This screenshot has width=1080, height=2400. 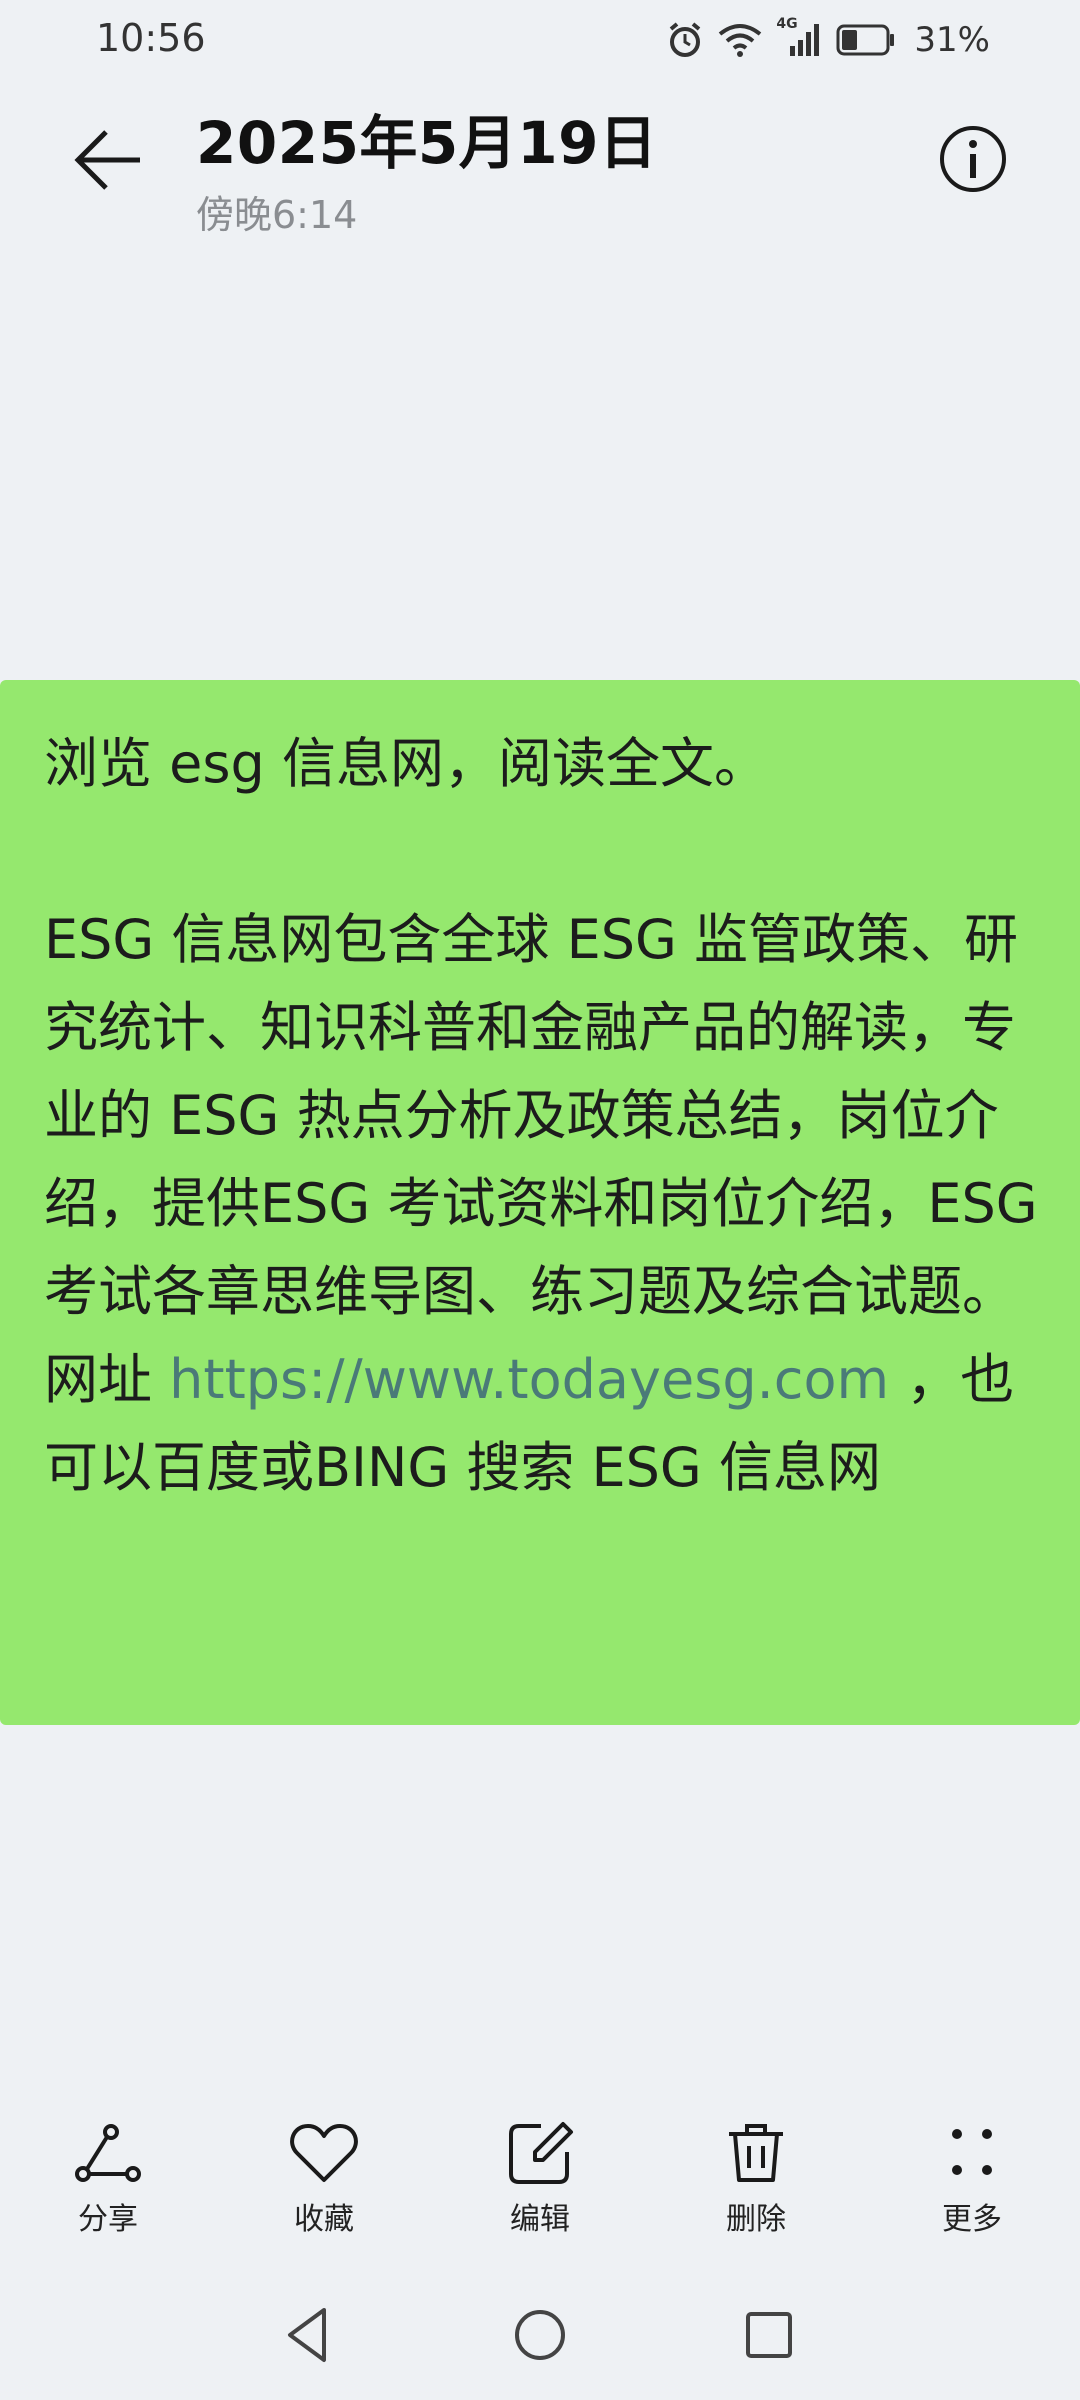 I want to click on bottom-toolbar: 分享 收藏 编辑 删除 更多, so click(x=540, y=2190).